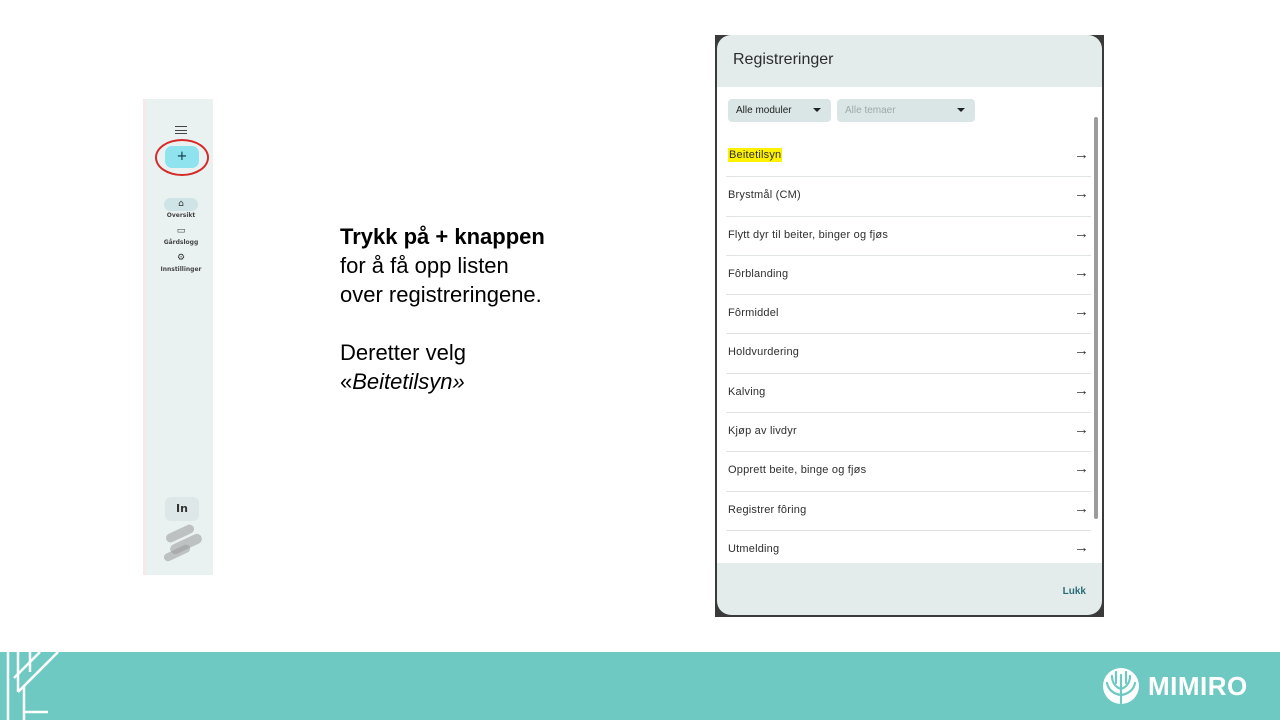 The image size is (1280, 720). Describe the element at coordinates (403, 352) in the screenshot. I see `instruction-line-4: Deretter velg` at that location.